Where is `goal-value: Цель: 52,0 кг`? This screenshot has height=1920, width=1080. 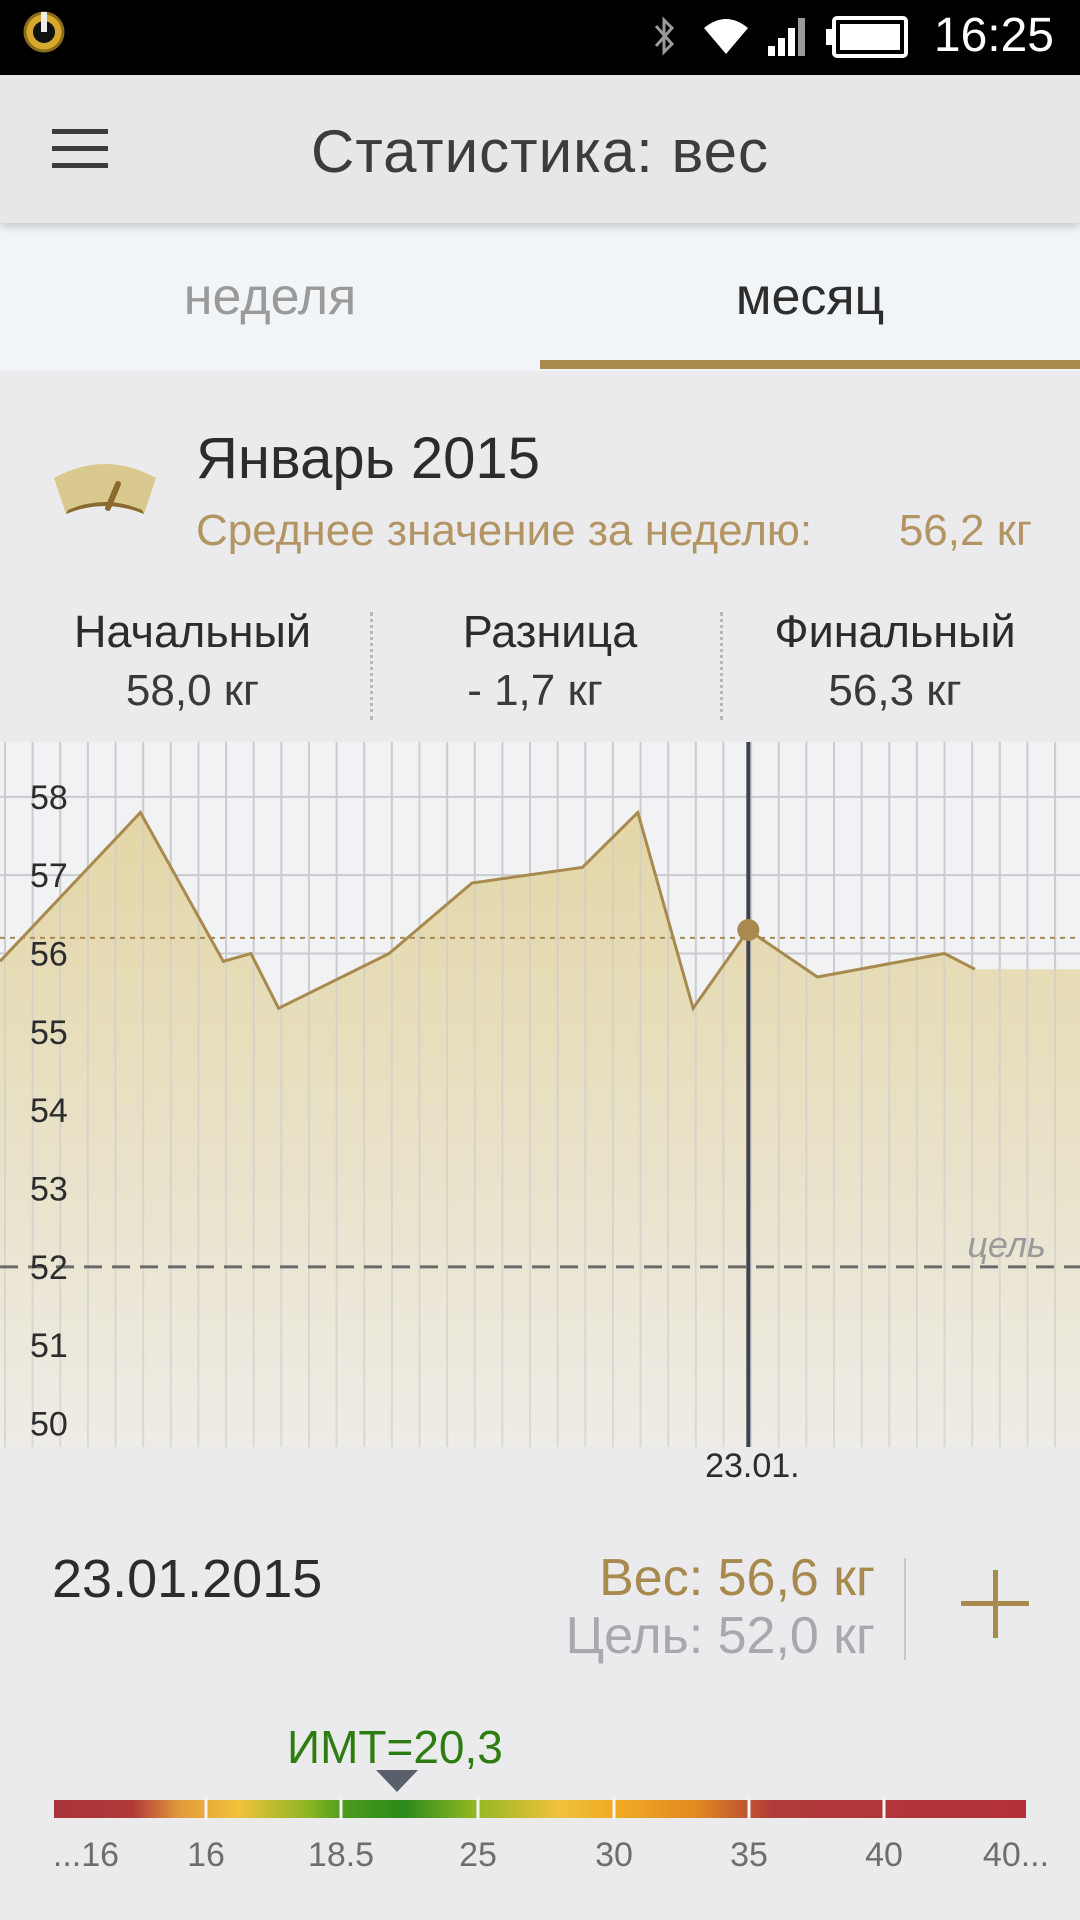
goal-value: Цель: 52,0 кг is located at coordinates (720, 1636).